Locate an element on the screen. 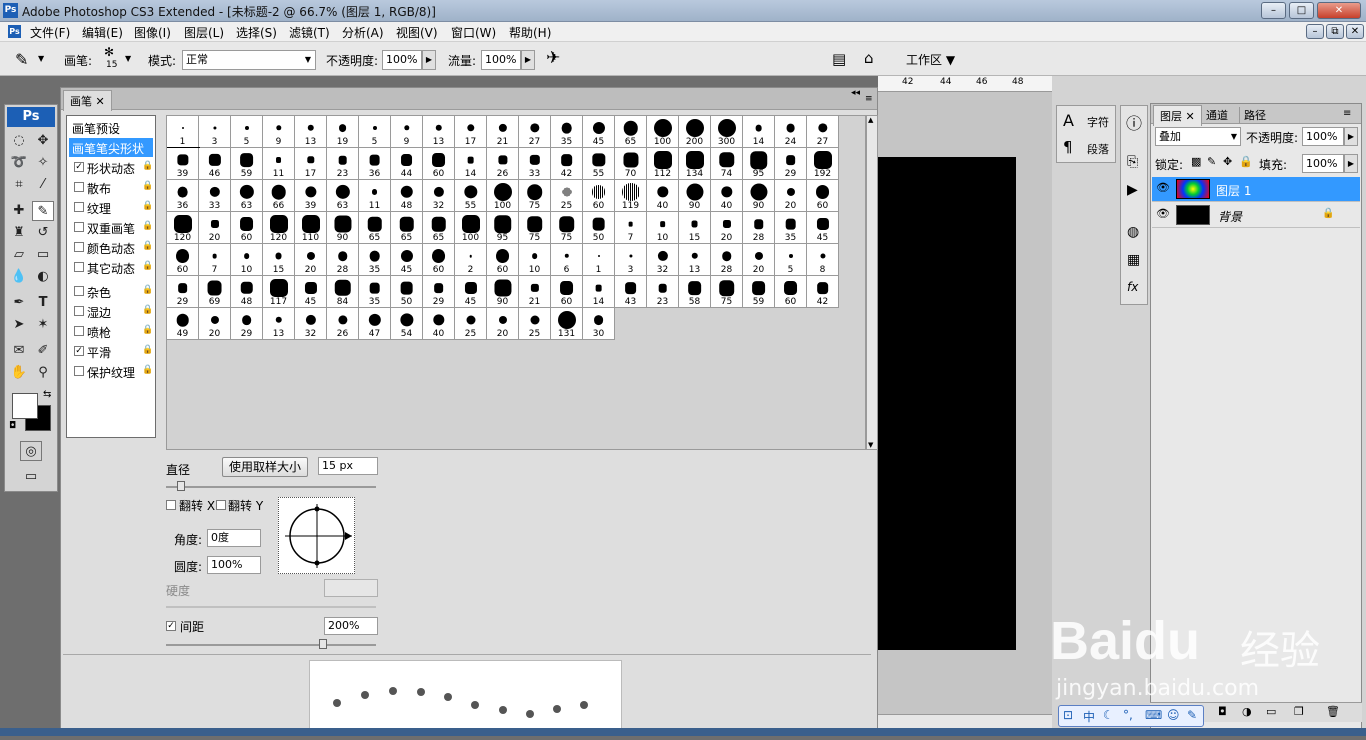 This screenshot has width=1366, height=740. diameter-input: 15 px is located at coordinates (348, 466).